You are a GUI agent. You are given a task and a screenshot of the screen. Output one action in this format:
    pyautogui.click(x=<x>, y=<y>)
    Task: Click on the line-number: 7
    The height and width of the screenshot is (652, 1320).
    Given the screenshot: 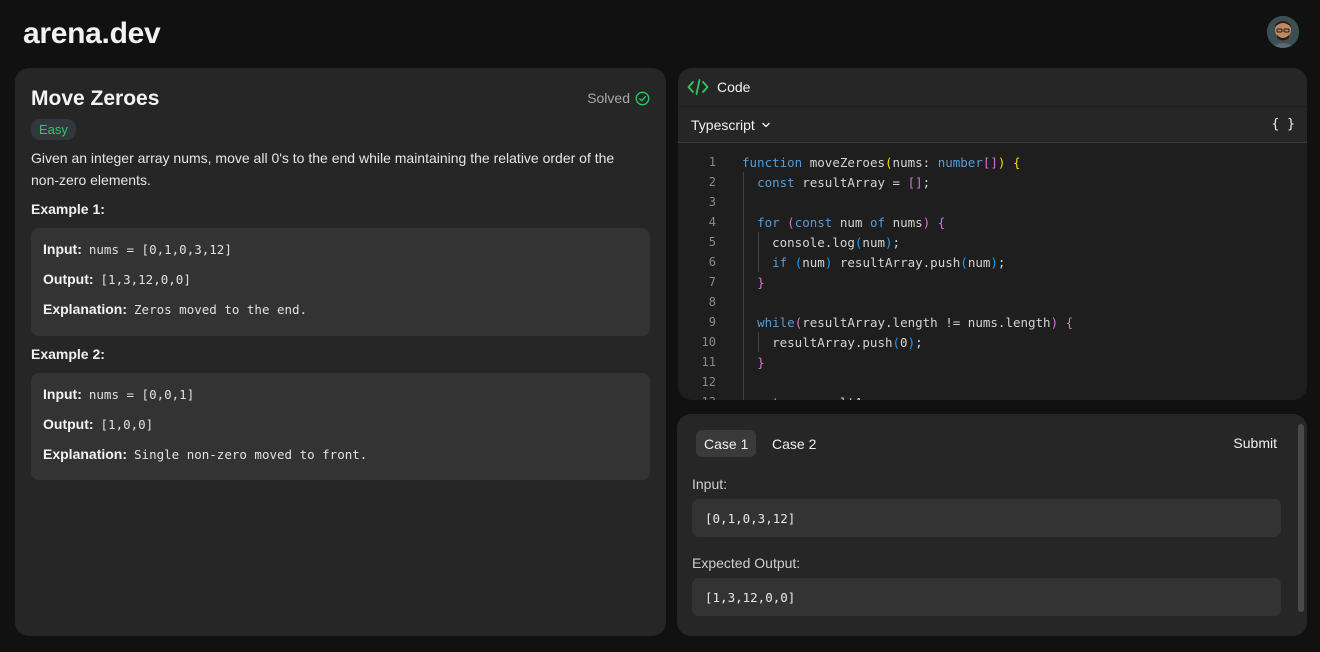 What is the action you would take?
    pyautogui.click(x=712, y=282)
    